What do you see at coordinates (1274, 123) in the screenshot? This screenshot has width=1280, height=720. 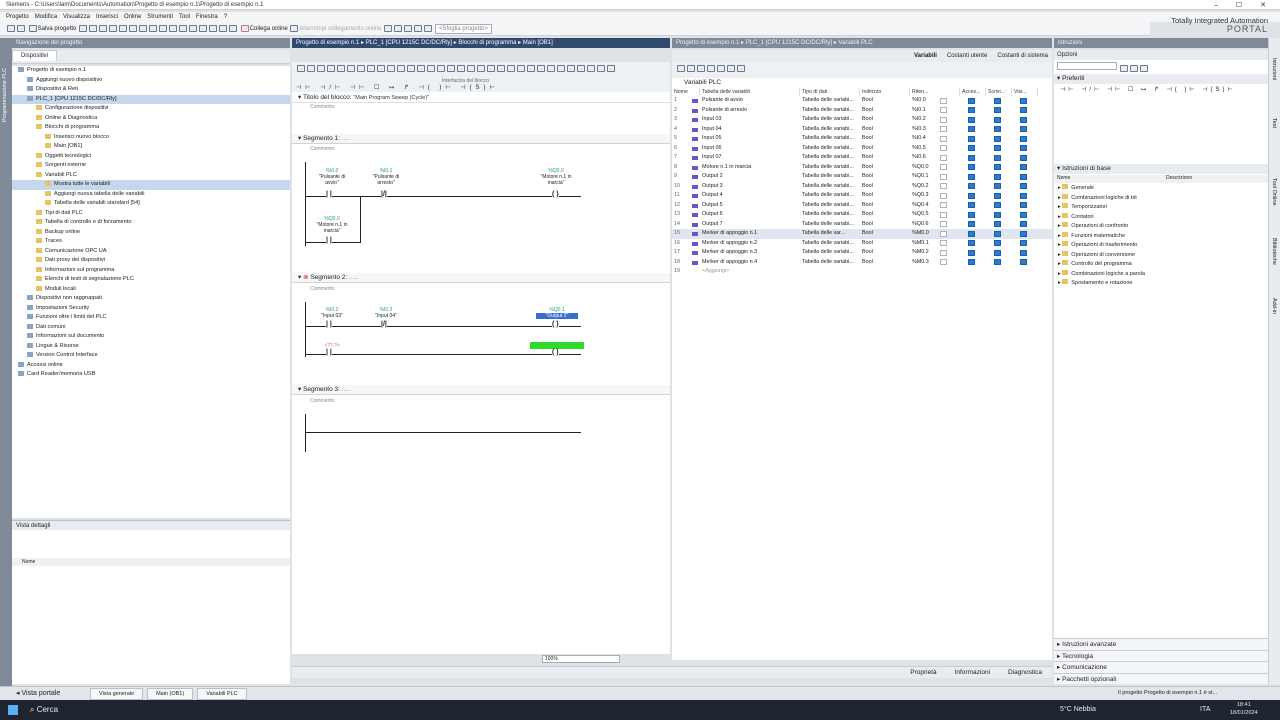 I see `side-tab: Test` at bounding box center [1274, 123].